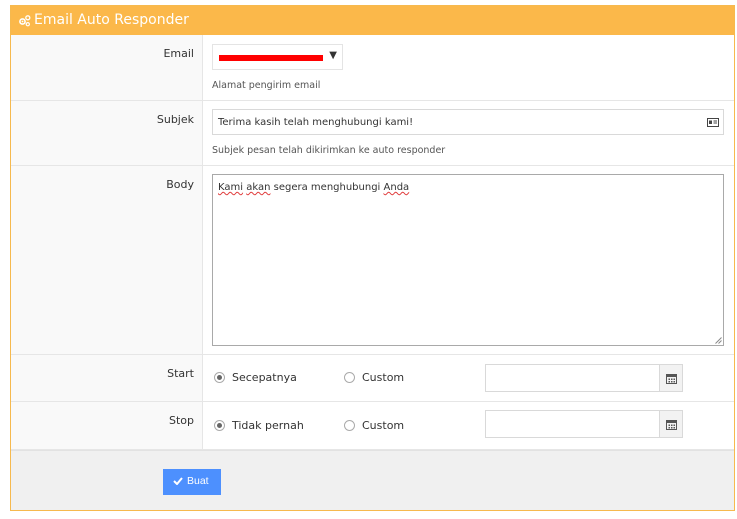 This screenshot has height=519, width=737. Describe the element at coordinates (372, 68) in the screenshot. I see `email-row: Email ▼ Alamat pengirim email` at that location.